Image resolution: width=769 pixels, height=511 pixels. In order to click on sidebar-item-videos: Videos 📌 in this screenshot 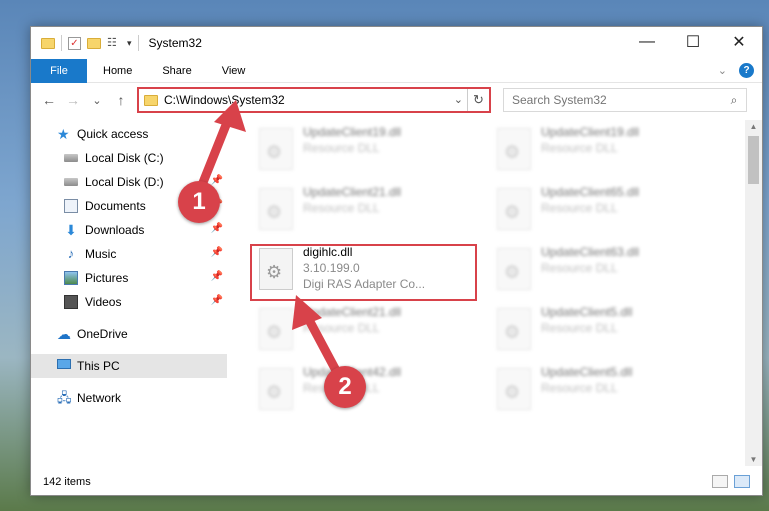, I will do `click(129, 302)`.